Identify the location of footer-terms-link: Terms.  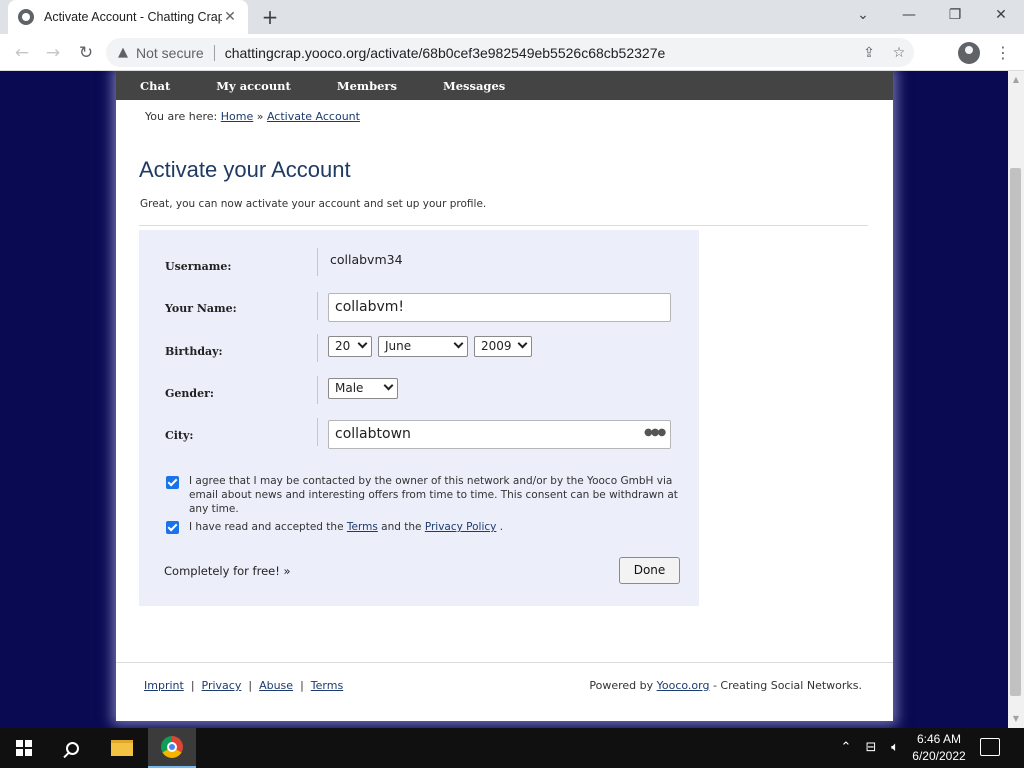
(327, 685).